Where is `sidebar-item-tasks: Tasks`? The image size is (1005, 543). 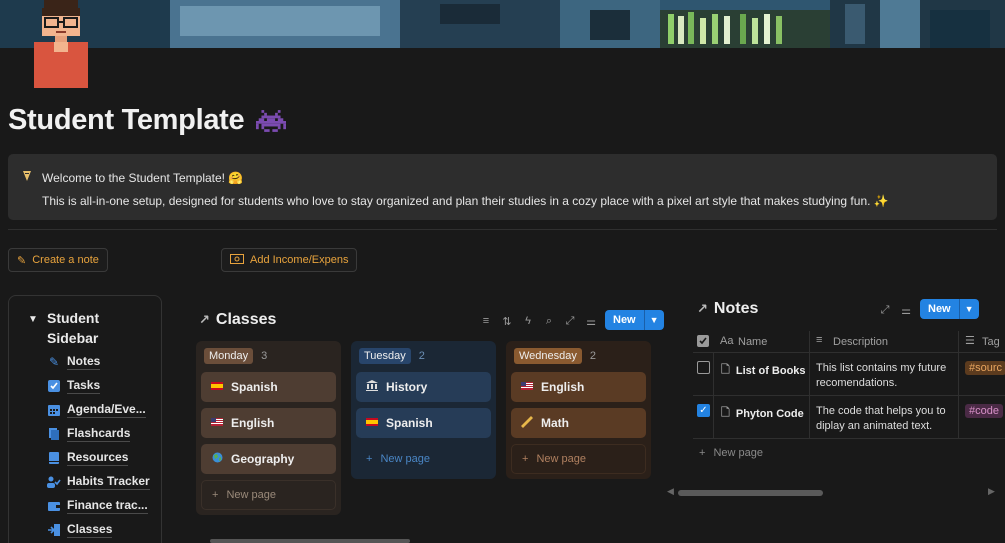 sidebar-item-tasks: Tasks is located at coordinates (74, 386).